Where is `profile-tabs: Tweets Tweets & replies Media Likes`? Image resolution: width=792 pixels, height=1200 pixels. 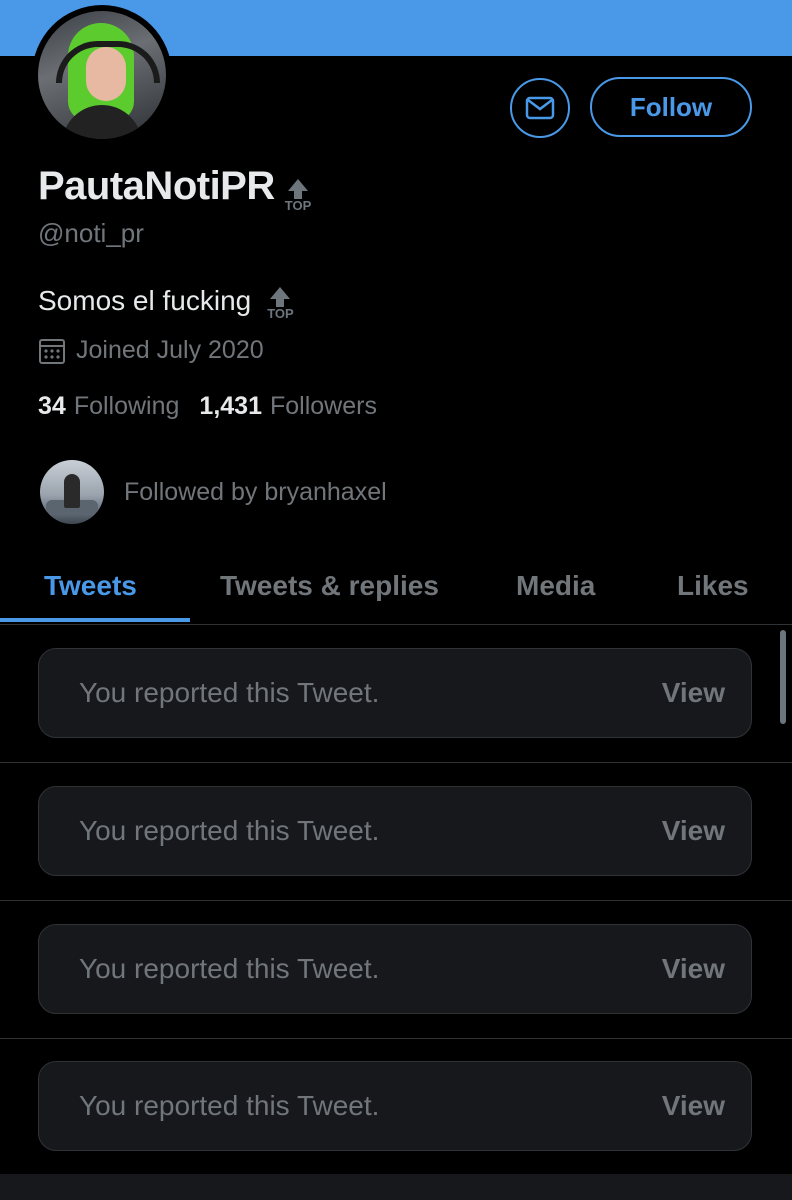
profile-tabs: Tweets Tweets & replies Media Likes is located at coordinates (396, 586).